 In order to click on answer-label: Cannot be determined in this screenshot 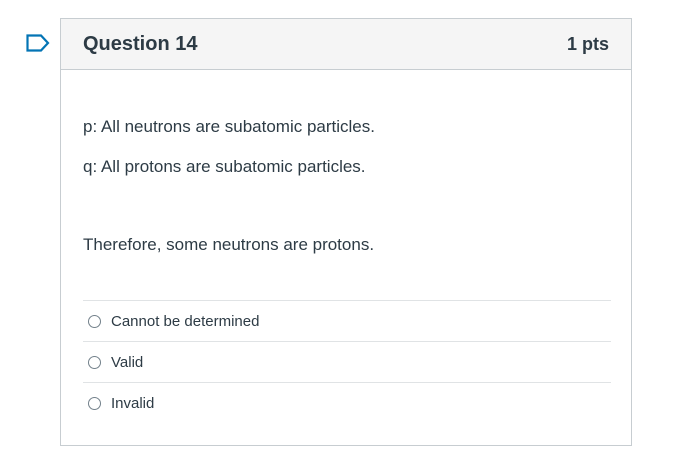, I will do `click(185, 321)`.